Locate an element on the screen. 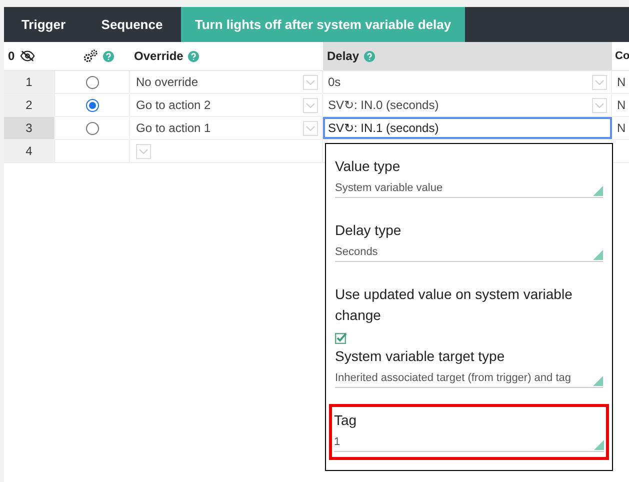 This screenshot has height=482, width=629. row-number: 3 is located at coordinates (29, 128).